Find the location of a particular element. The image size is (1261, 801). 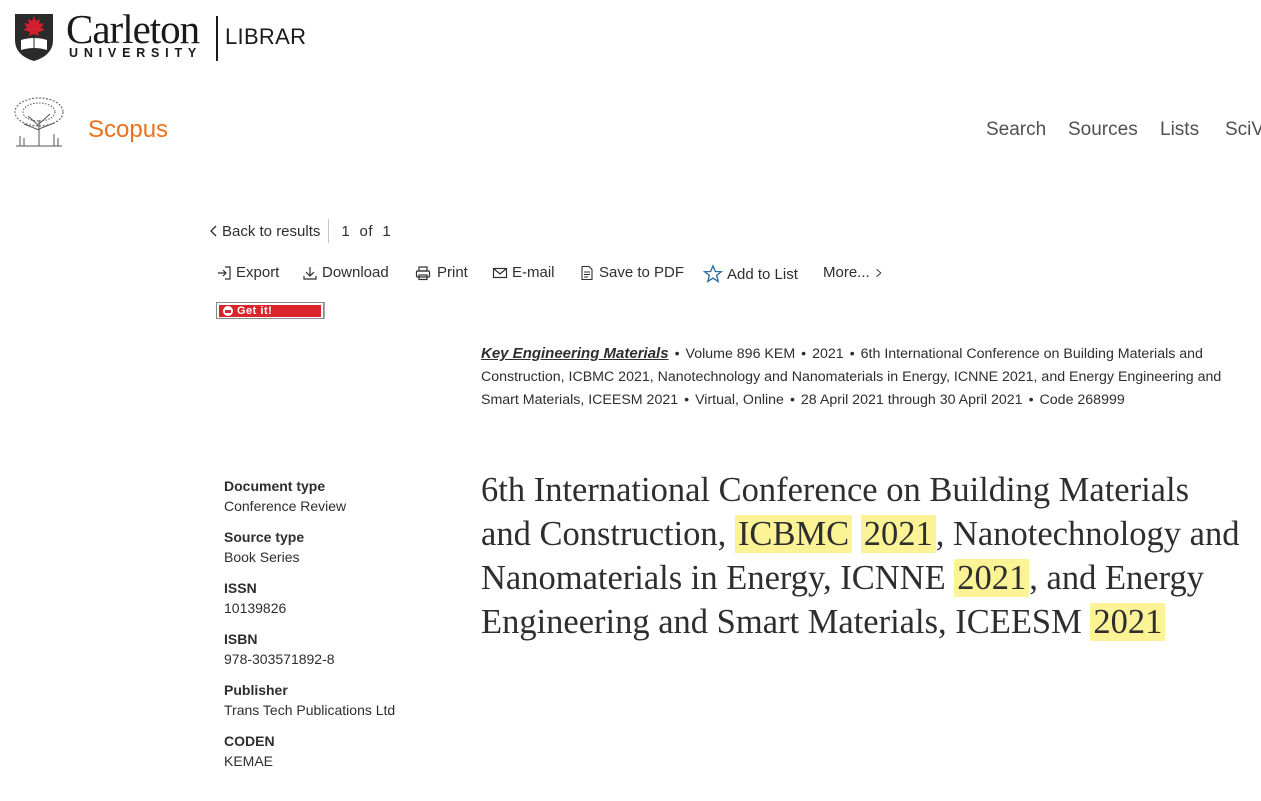

meta-value: Trans Tech Publications Ltd is located at coordinates (310, 710).